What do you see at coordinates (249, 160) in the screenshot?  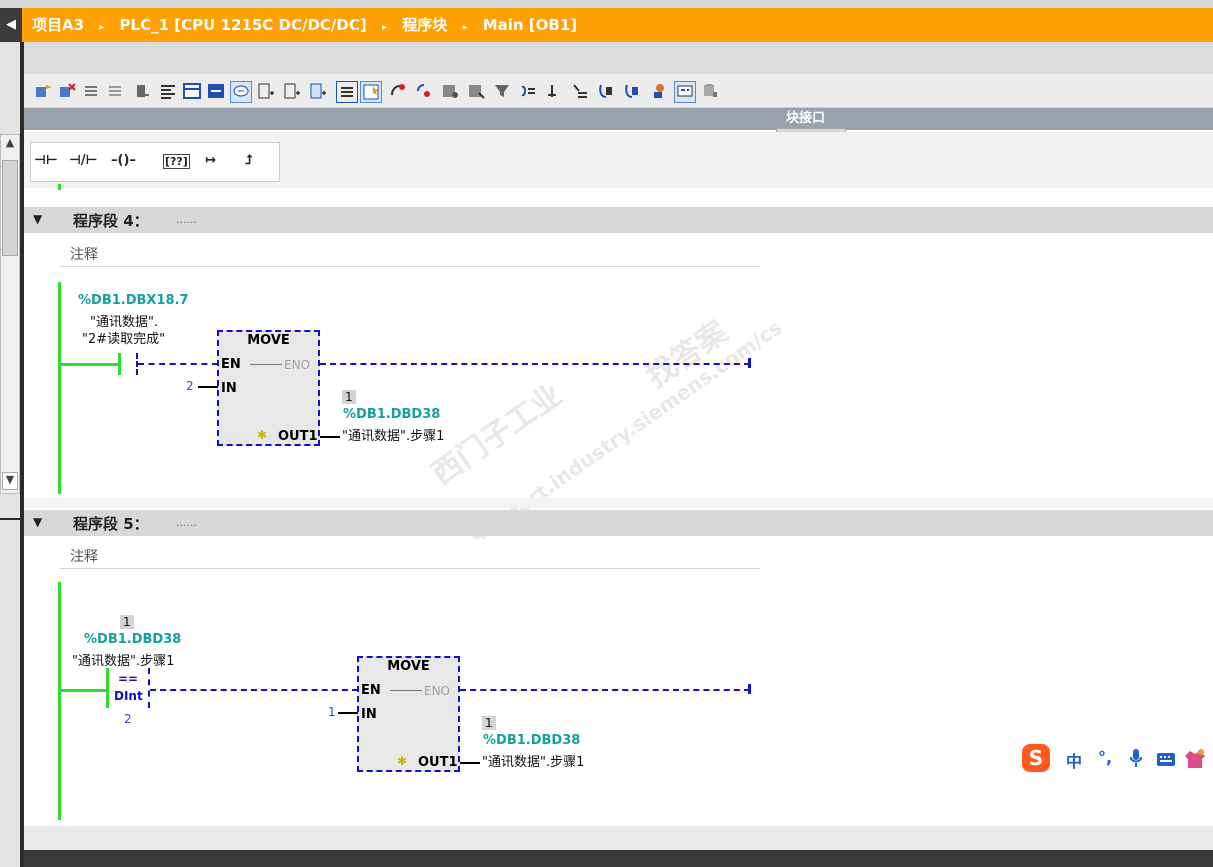 I see `close-branch-icon: ⮥` at bounding box center [249, 160].